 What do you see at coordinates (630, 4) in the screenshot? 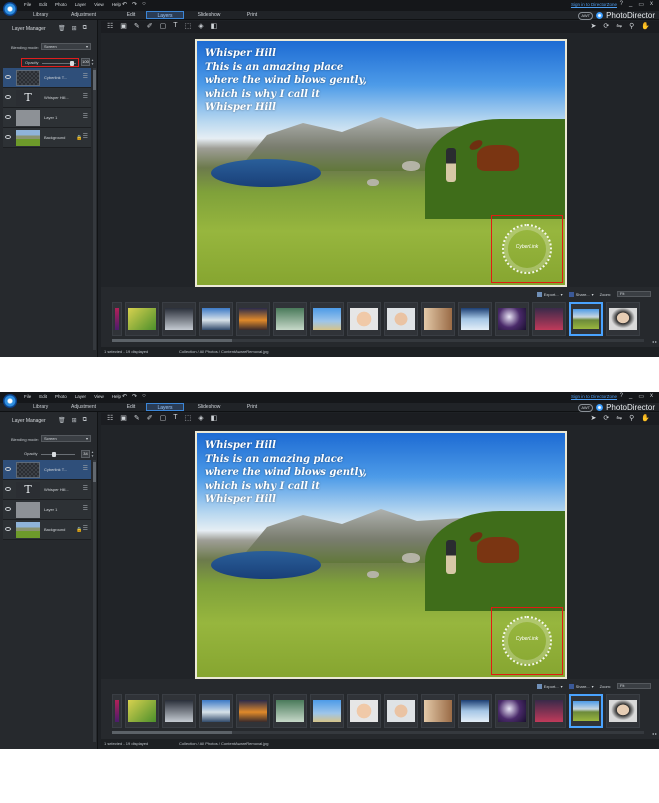
I see `minimize-button: _` at bounding box center [630, 4].